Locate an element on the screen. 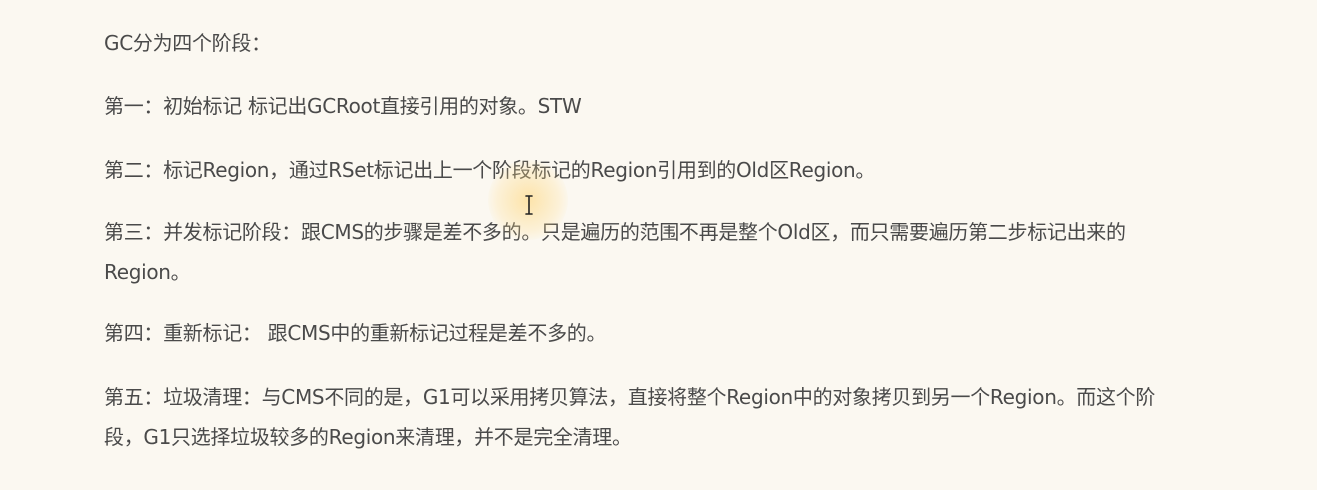 Image resolution: width=1317 pixels, height=490 pixels. paragraph-line: 段，G1只选择垃圾较多的Region来清理，并不是完全清理。 is located at coordinates (368, 437).